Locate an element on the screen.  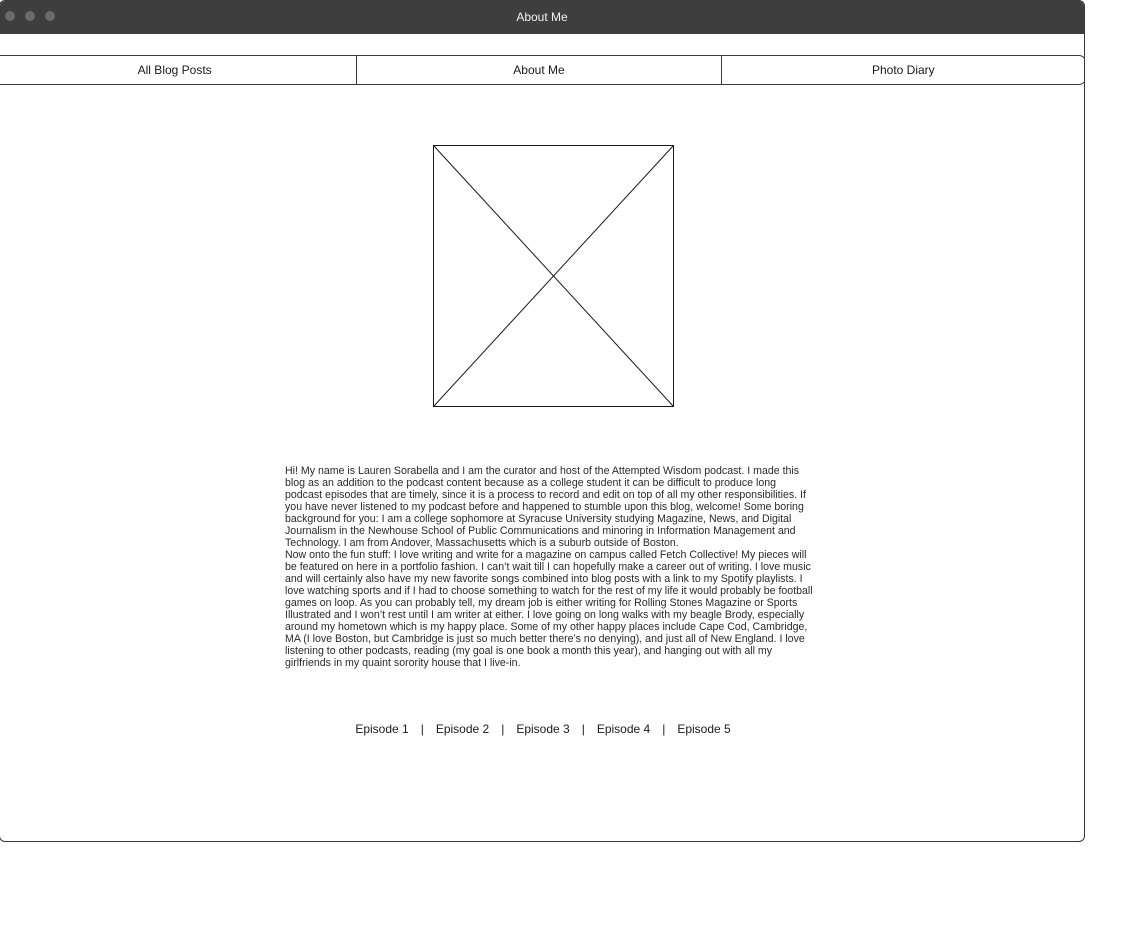
title-bar: About Me is located at coordinates (542, 17).